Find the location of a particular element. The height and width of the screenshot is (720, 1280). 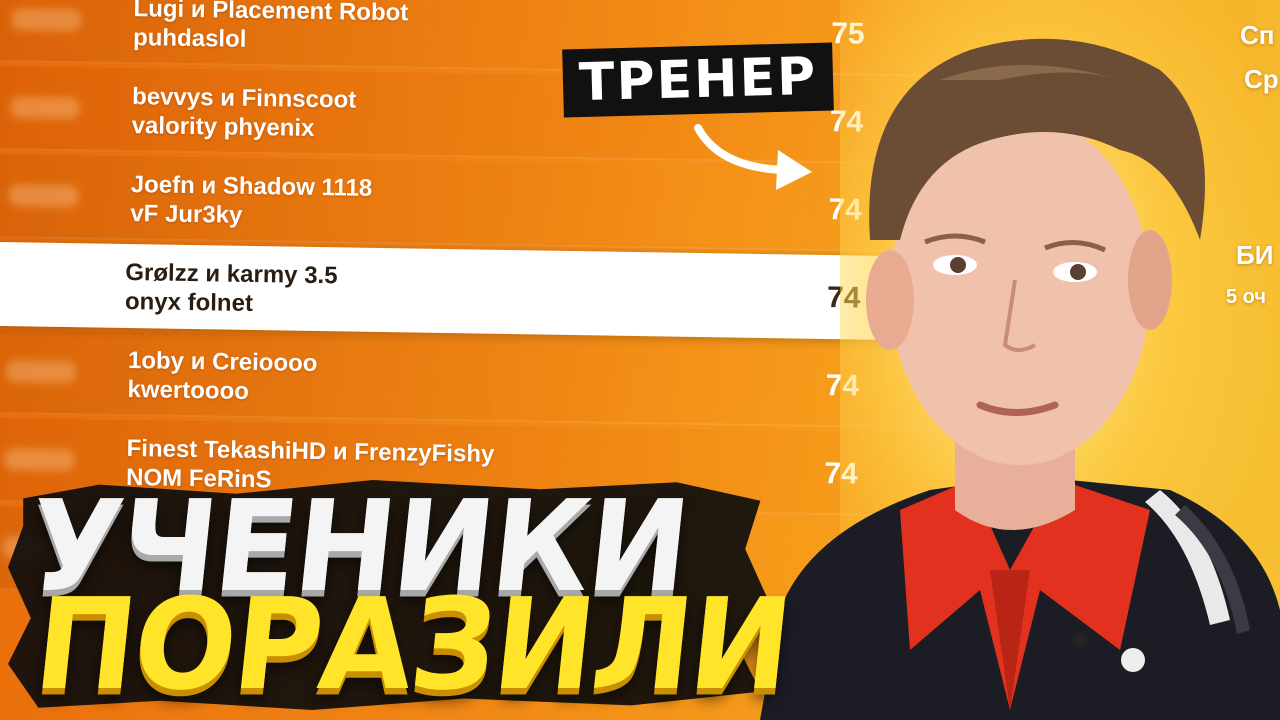

team-line-2: vF Jur3ky is located at coordinates (186, 214).